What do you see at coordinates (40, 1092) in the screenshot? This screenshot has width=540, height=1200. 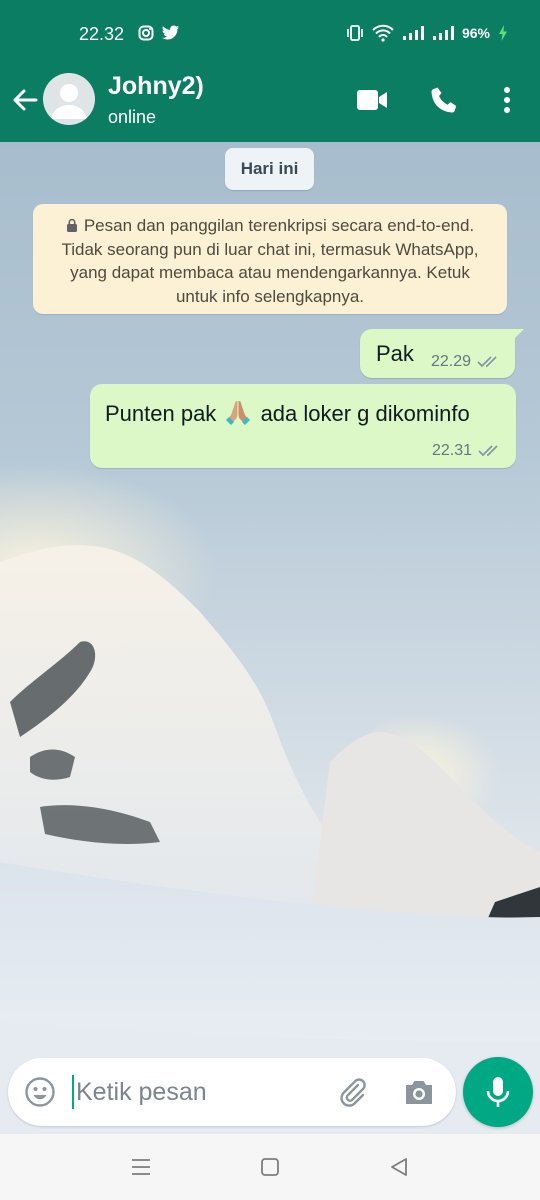 I see `emoji-icon` at bounding box center [40, 1092].